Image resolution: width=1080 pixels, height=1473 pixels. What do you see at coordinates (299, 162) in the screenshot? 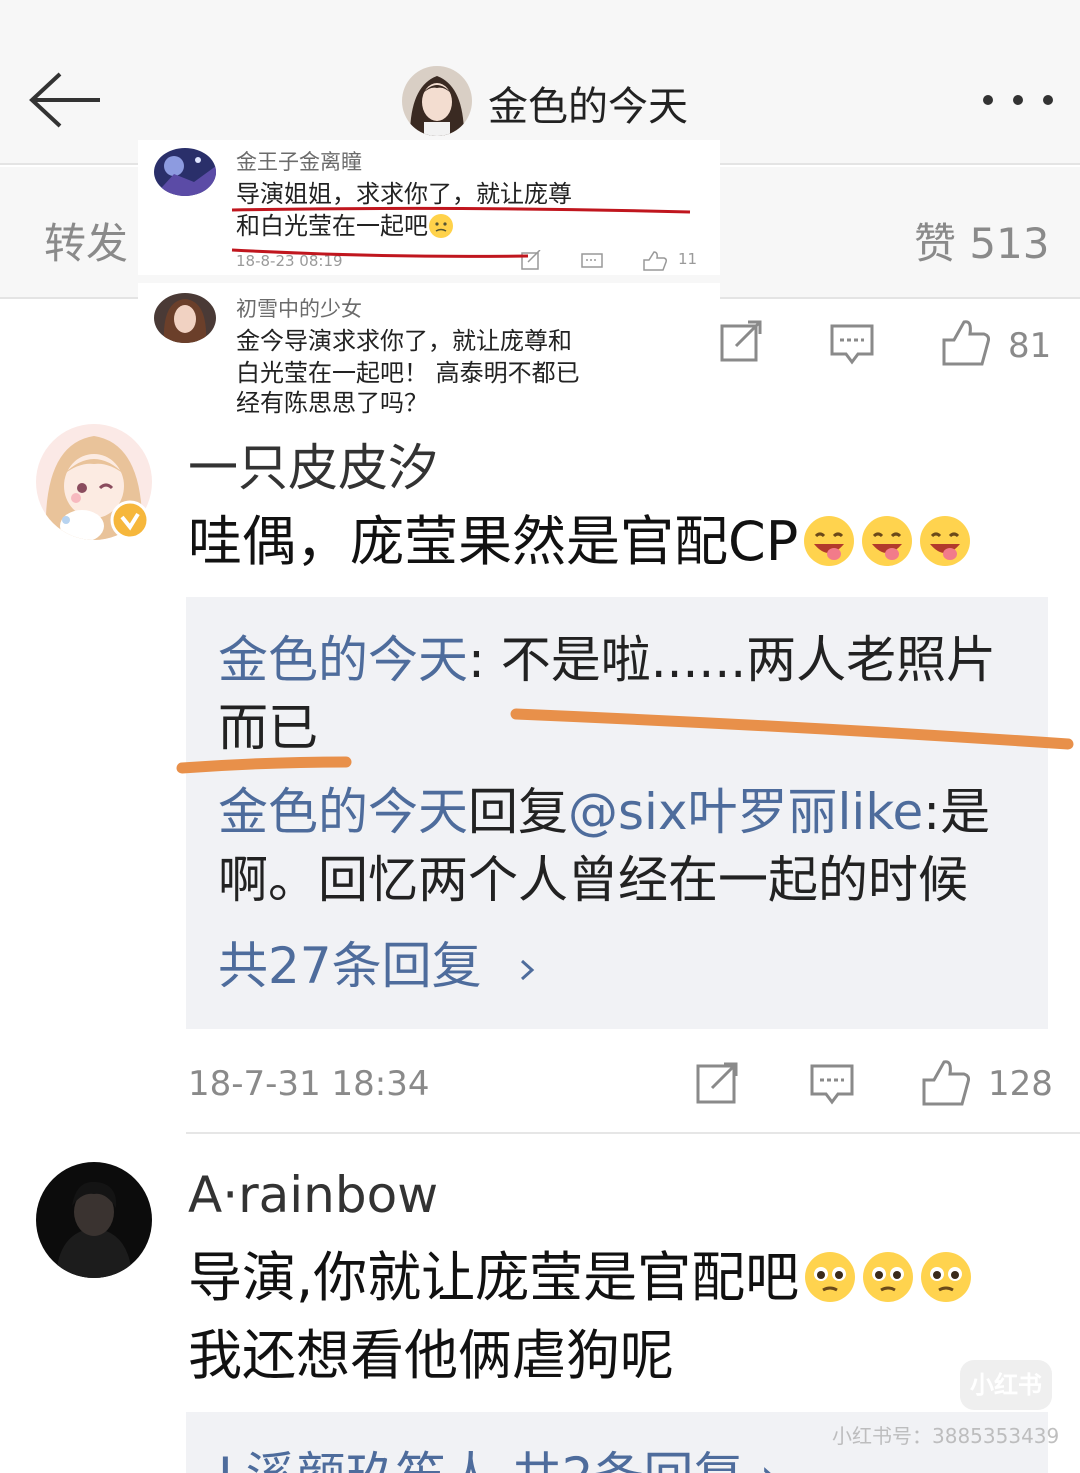
I see `commenter-name: 金王子金离瞳` at bounding box center [299, 162].